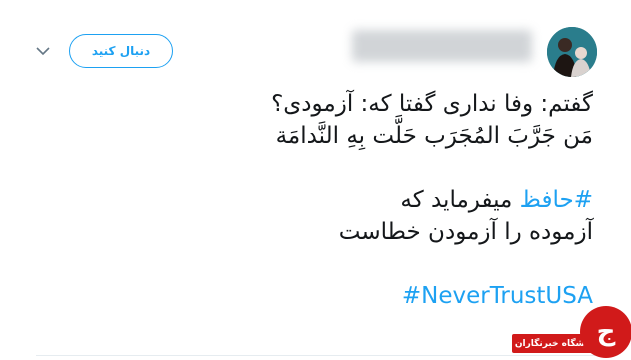 This screenshot has height=360, width=631. Describe the element at coordinates (43, 51) in the screenshot. I see `chevron-down-icon` at that location.